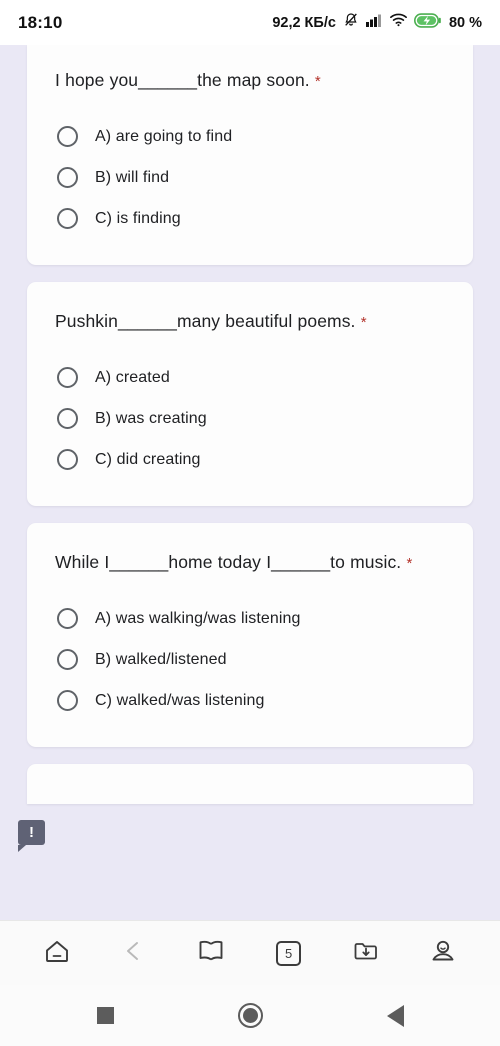 This screenshot has width=500, height=1046. I want to click on question-text-body: Pushkin______many beautiful poems., so click(205, 321).